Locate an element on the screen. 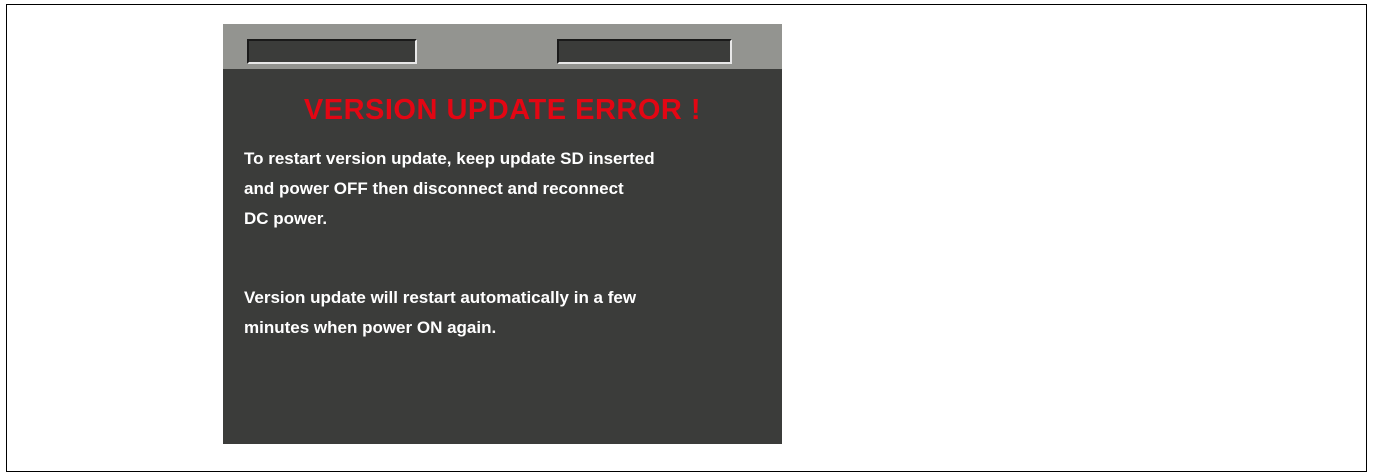 The image size is (1373, 472). status-field-right is located at coordinates (644, 51).